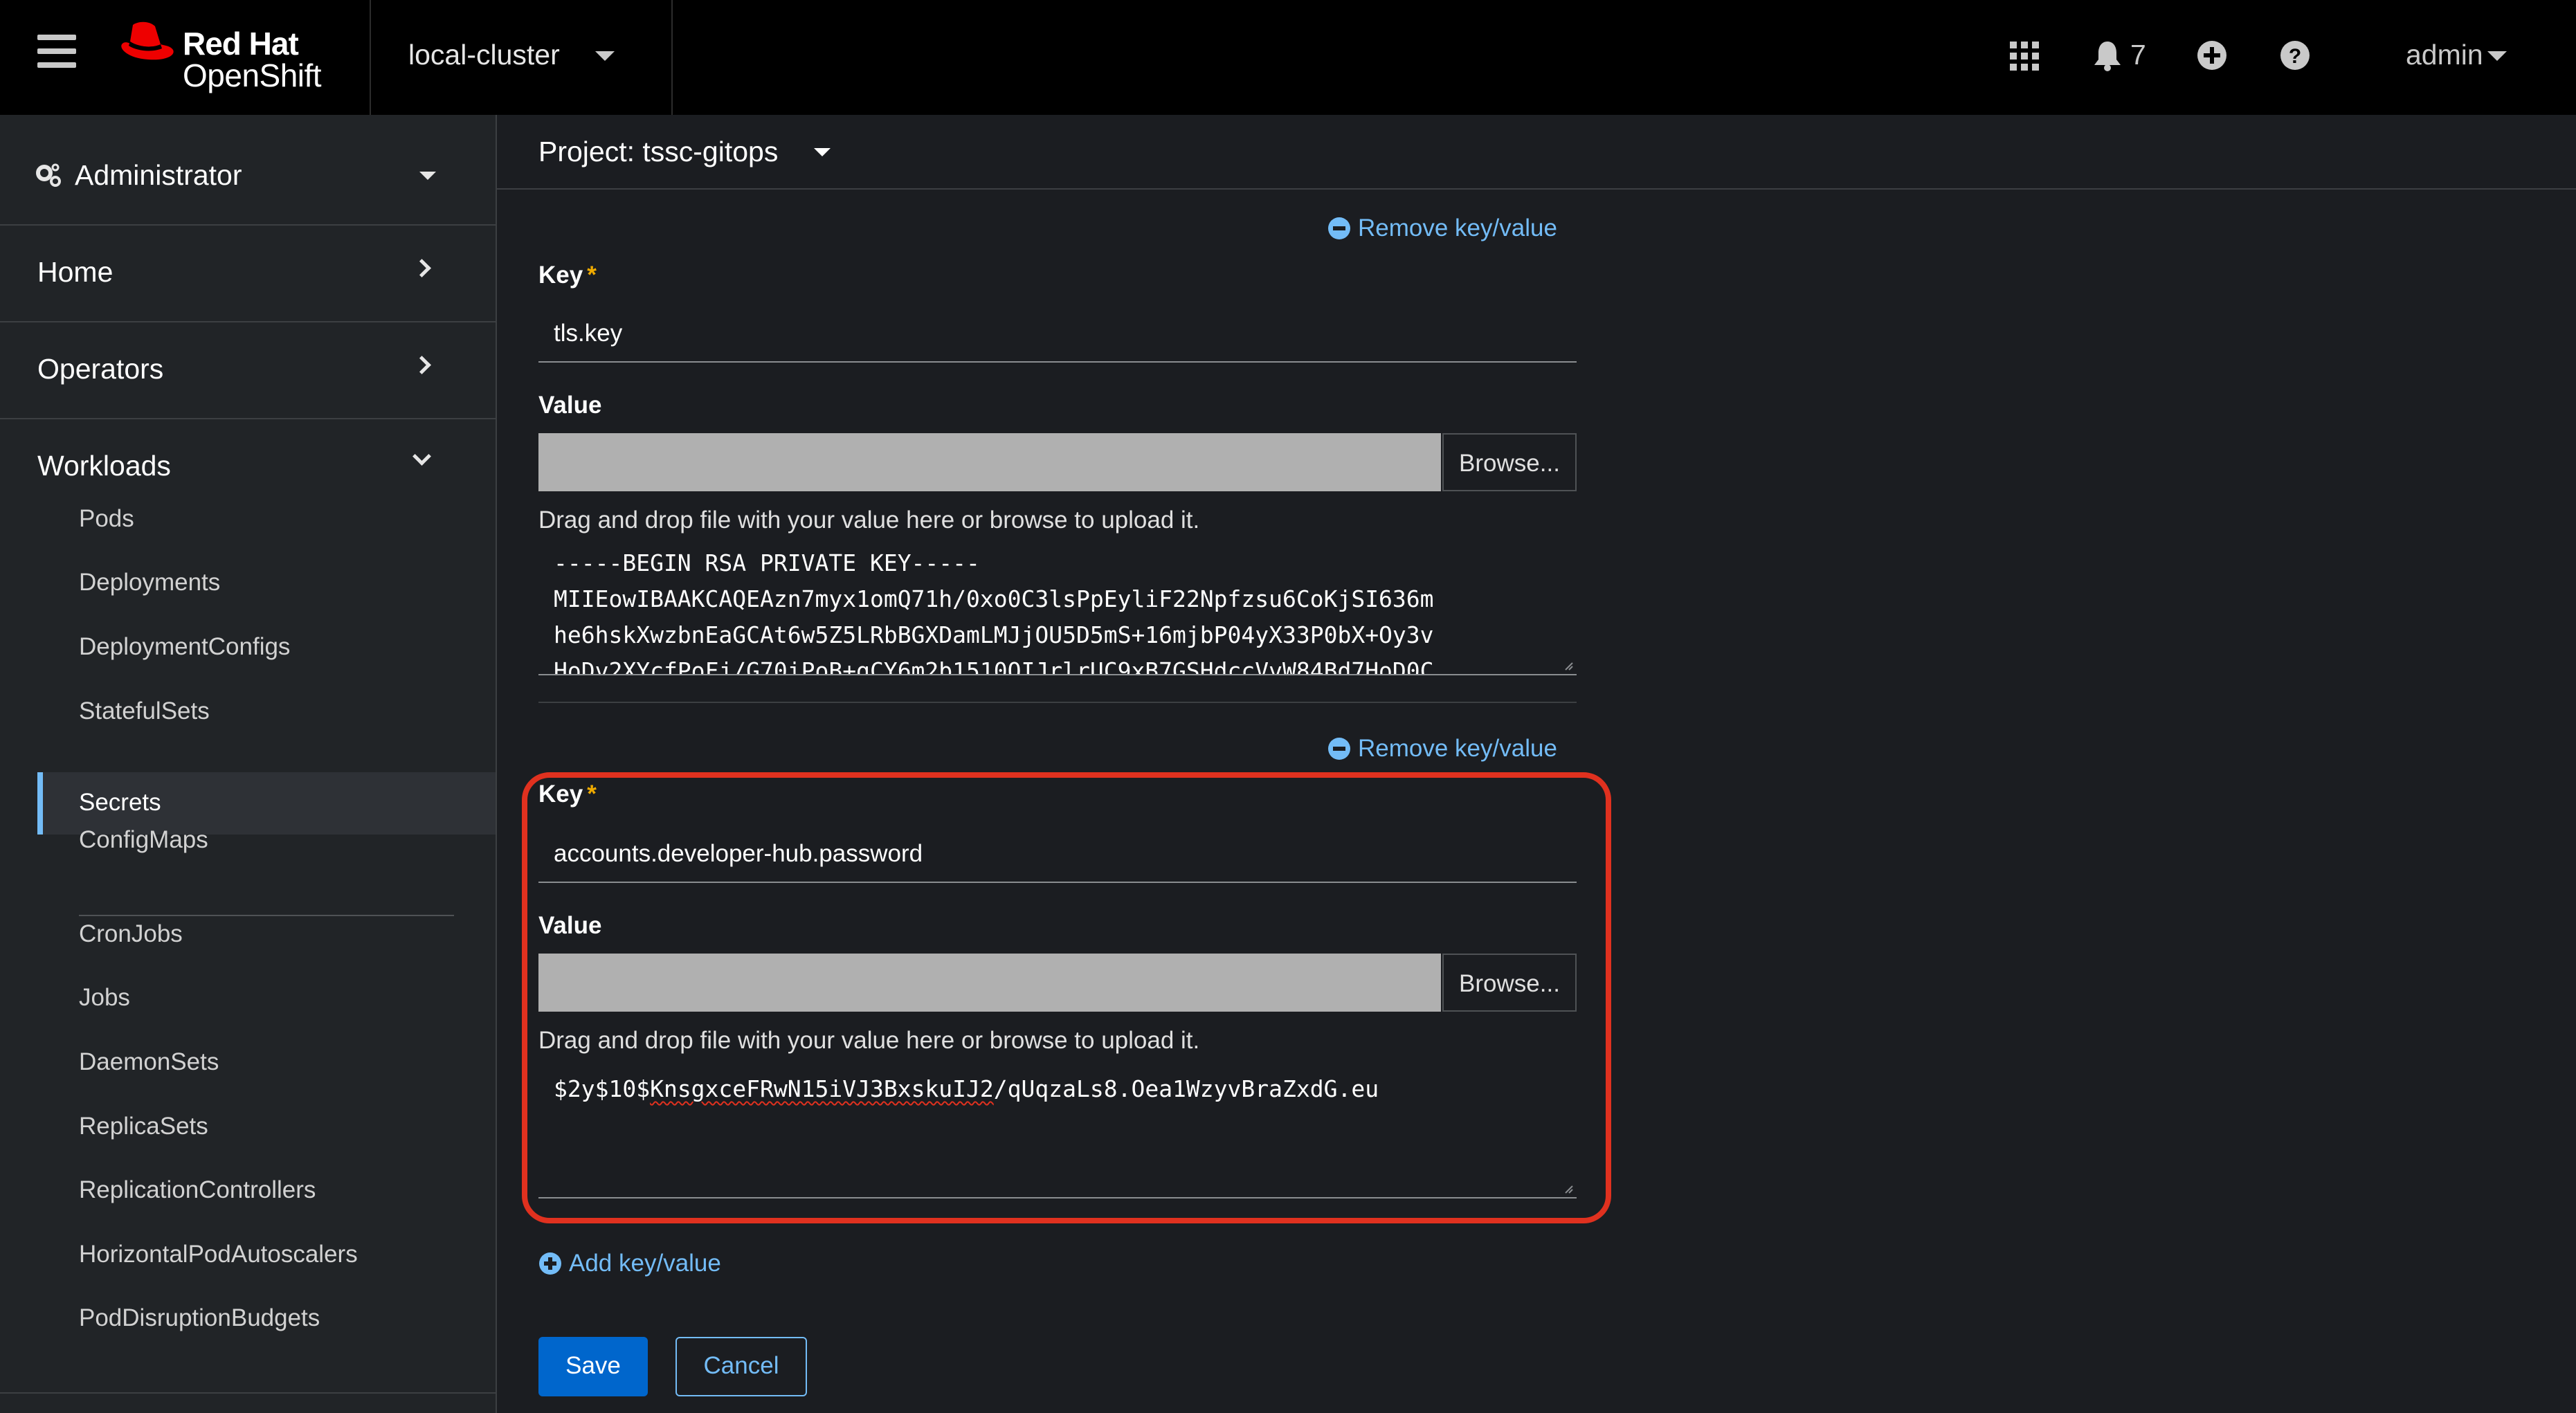 Image resolution: width=2576 pixels, height=1413 pixels. Describe the element at coordinates (266, 713) in the screenshot. I see `sidebar-item-statefulsets: StatefulSets` at that location.